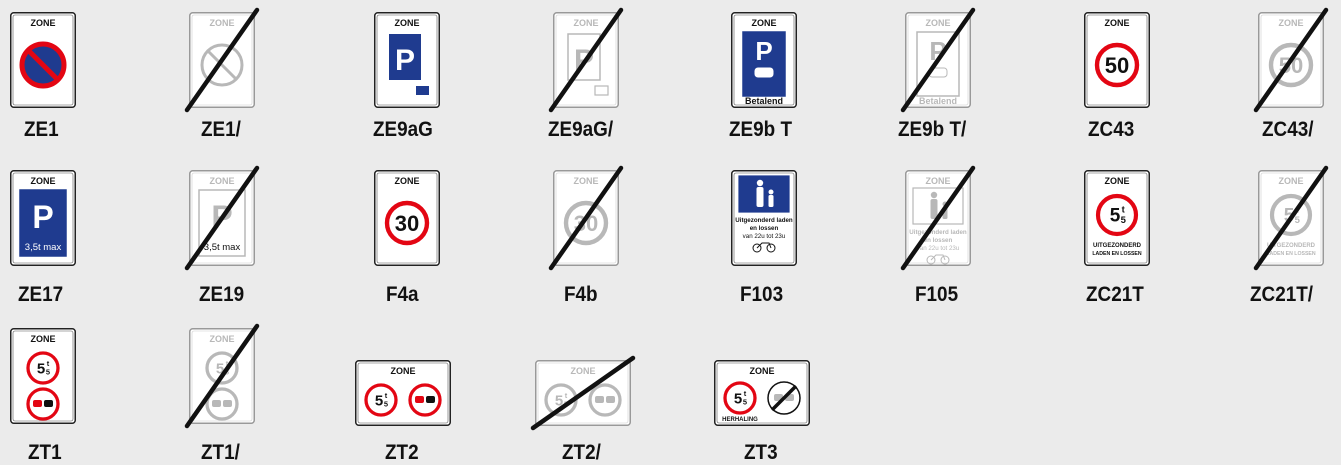 The height and width of the screenshot is (465, 1341). I want to click on sign-zt1-end: ZONE5t5, so click(222, 376).